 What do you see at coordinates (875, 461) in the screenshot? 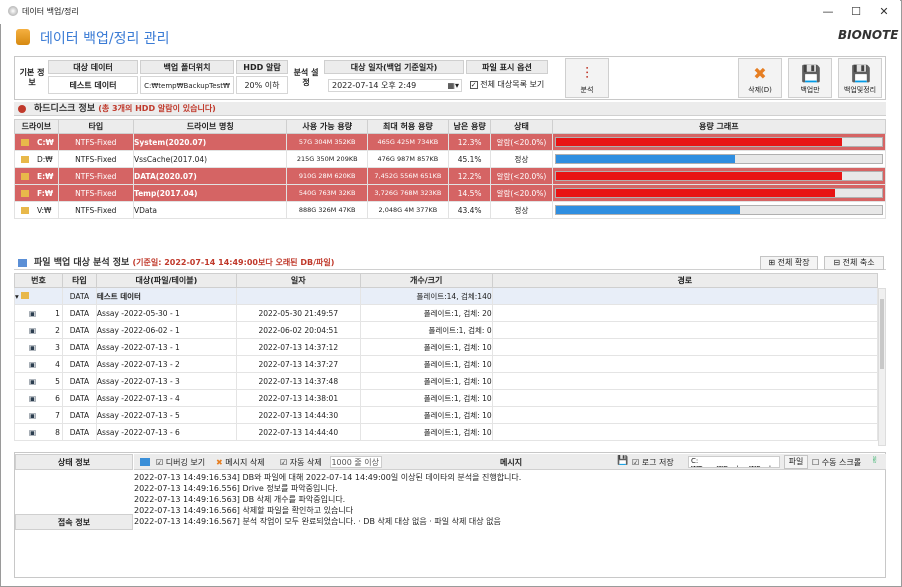
I see `hands-icon: ✌` at bounding box center [875, 461].